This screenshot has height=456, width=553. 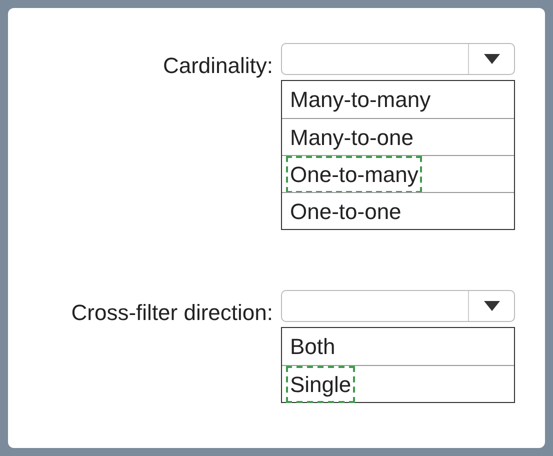 What do you see at coordinates (352, 137) in the screenshot?
I see `dropdown-option: Many-to-one` at bounding box center [352, 137].